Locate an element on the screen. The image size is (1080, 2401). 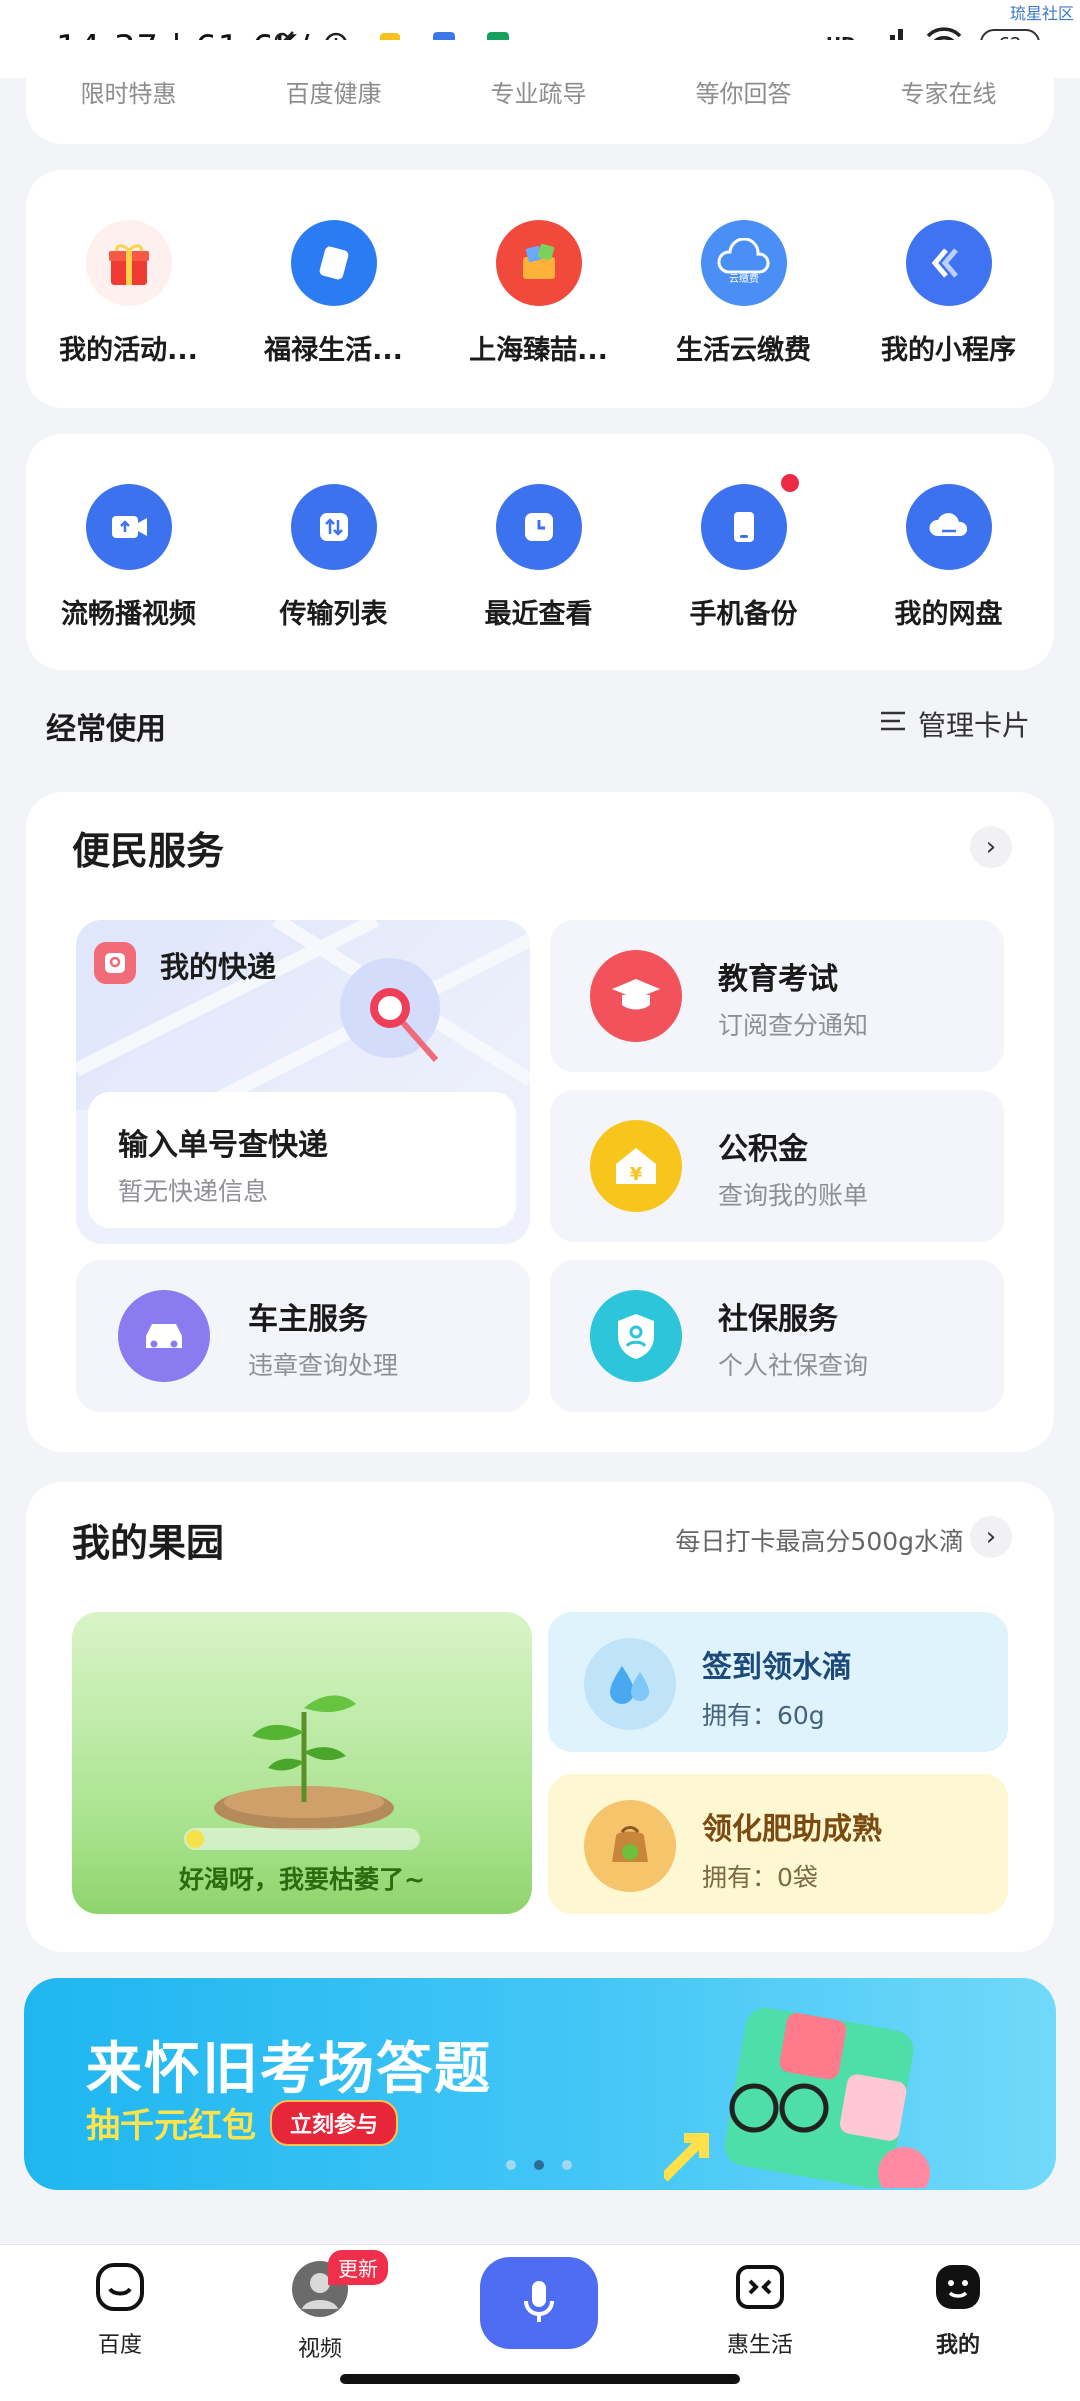
water-drops-icon is located at coordinates (630, 1684).